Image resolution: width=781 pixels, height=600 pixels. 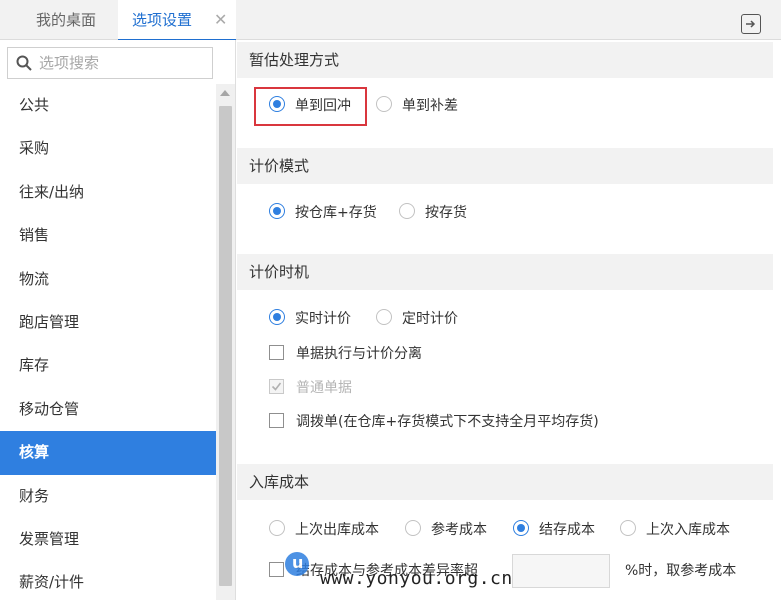 I want to click on section-title-pricing-mode: 计价模式, so click(x=505, y=166).